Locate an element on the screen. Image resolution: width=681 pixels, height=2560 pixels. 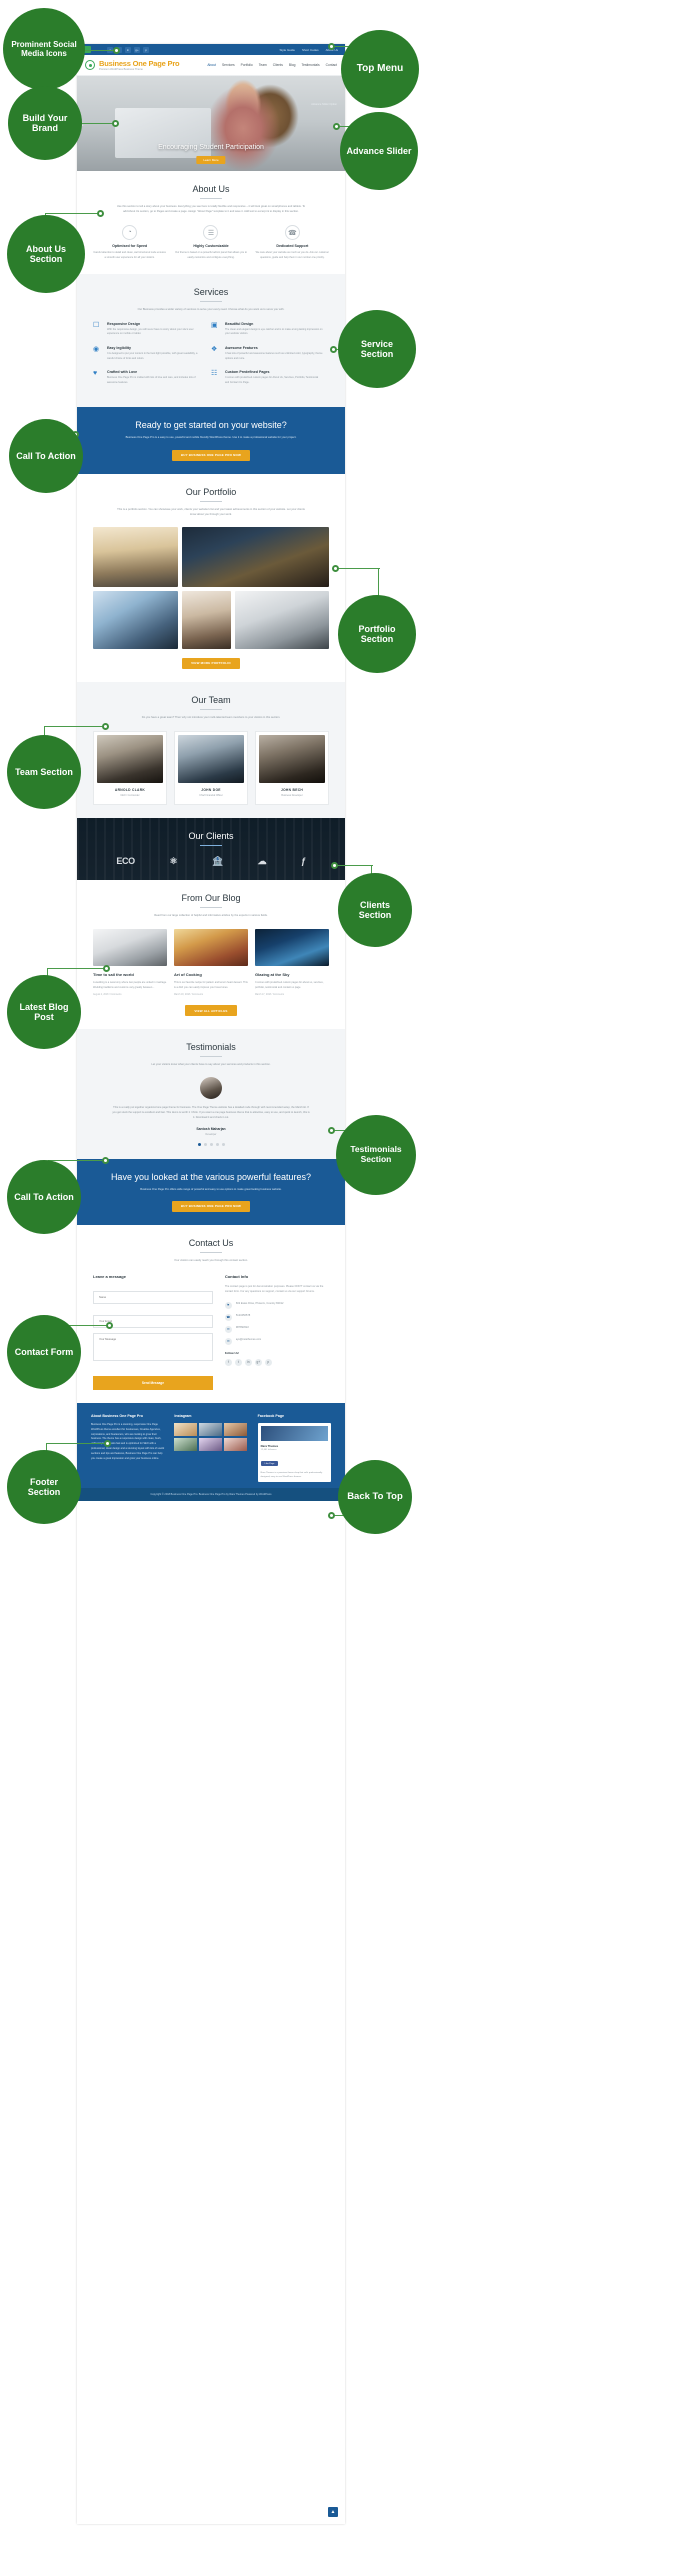
site-title: Business One Page Pro is located at coordinates (139, 63).